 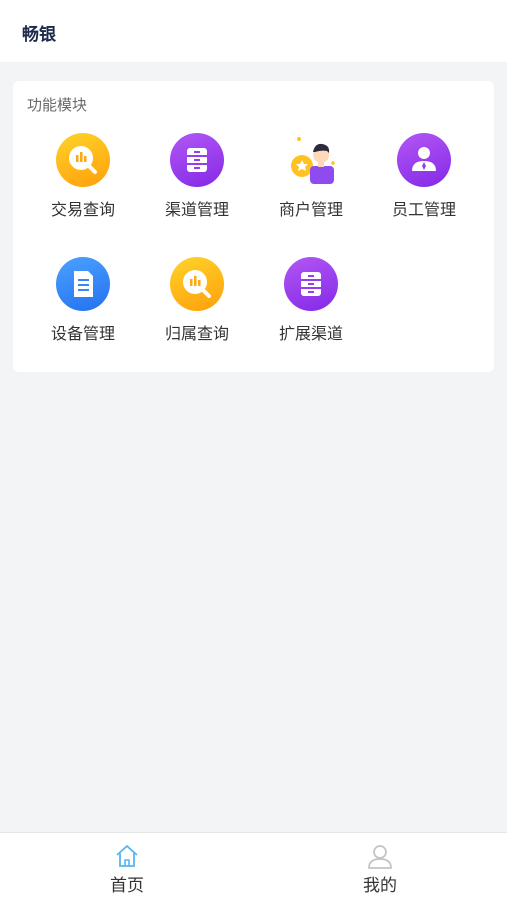 I want to click on function-item-channel-management: 渠道管理, so click(x=197, y=183).